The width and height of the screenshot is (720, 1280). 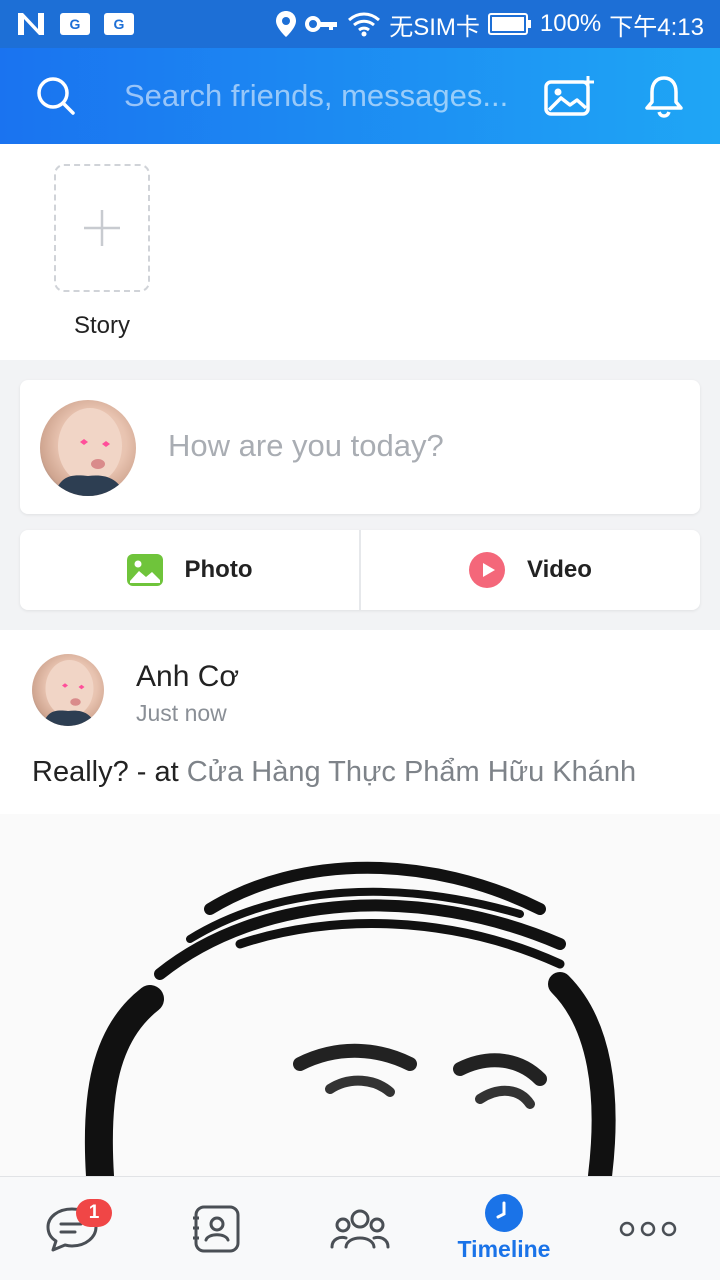 I want to click on status-bar: G G 无SIM卡 100% 下午4:13, so click(x=360, y=24).